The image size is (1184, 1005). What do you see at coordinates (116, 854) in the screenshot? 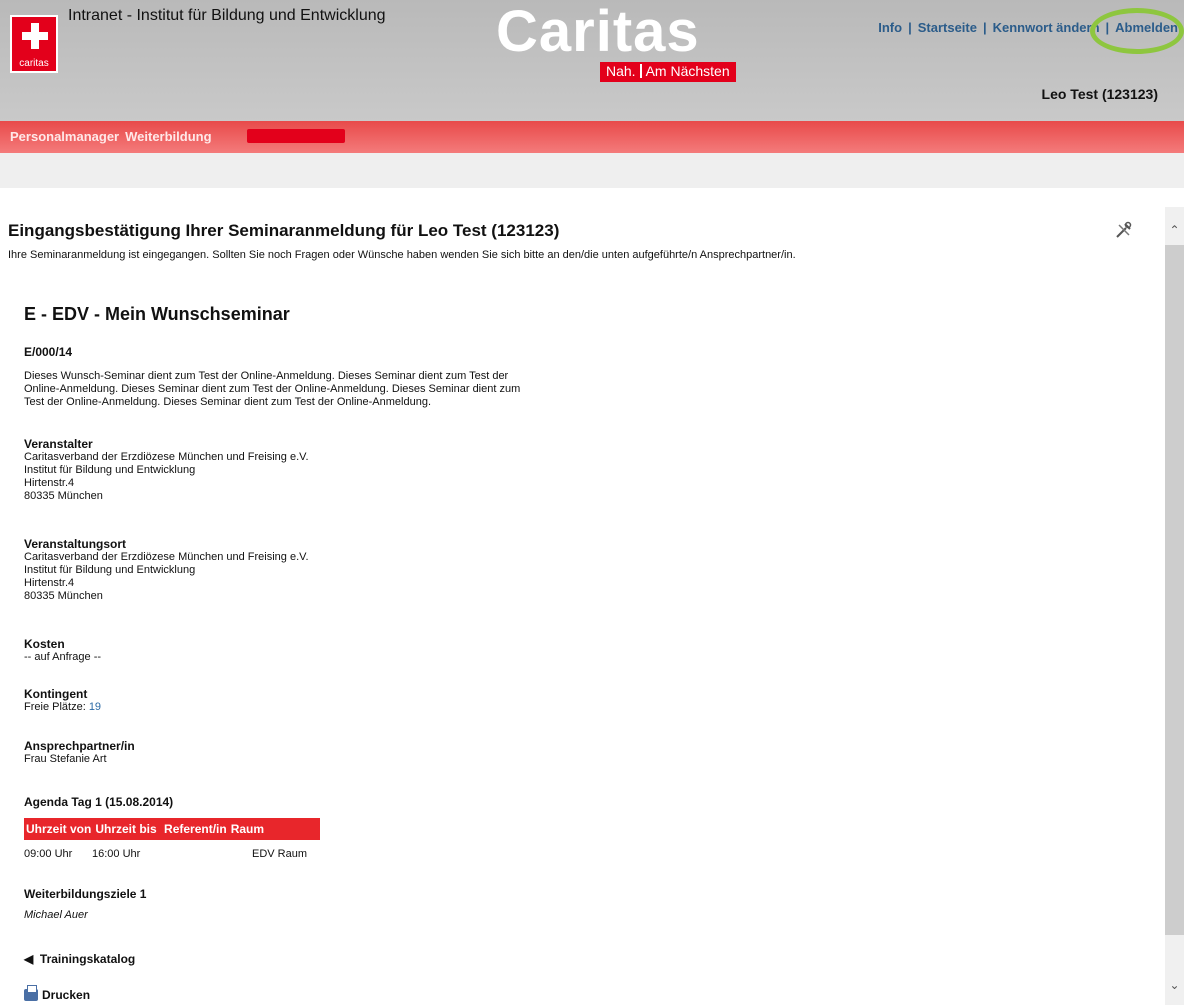
I see `agenda-to: 16:00 Uhr` at bounding box center [116, 854].